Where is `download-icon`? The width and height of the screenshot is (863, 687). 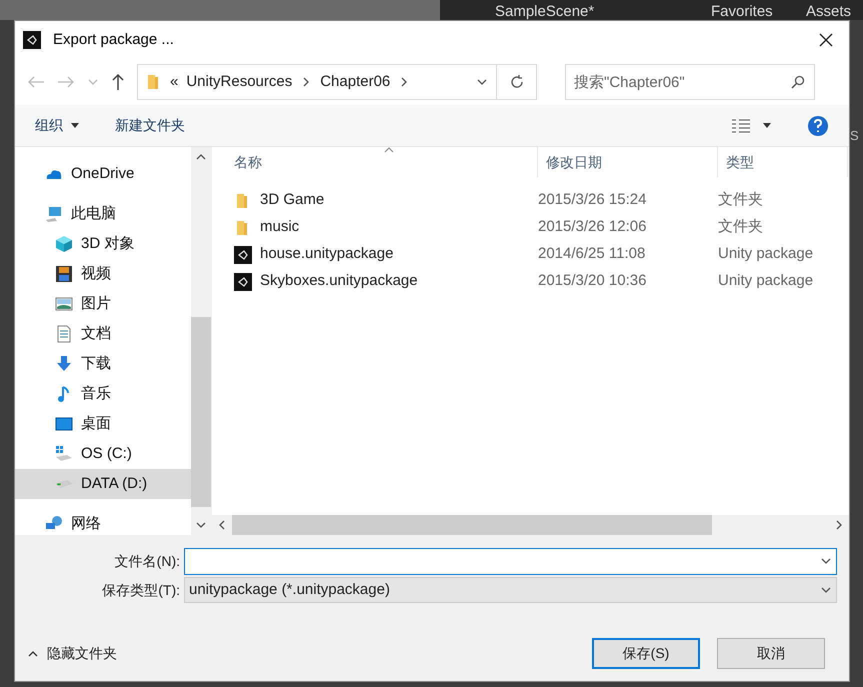 download-icon is located at coordinates (64, 364).